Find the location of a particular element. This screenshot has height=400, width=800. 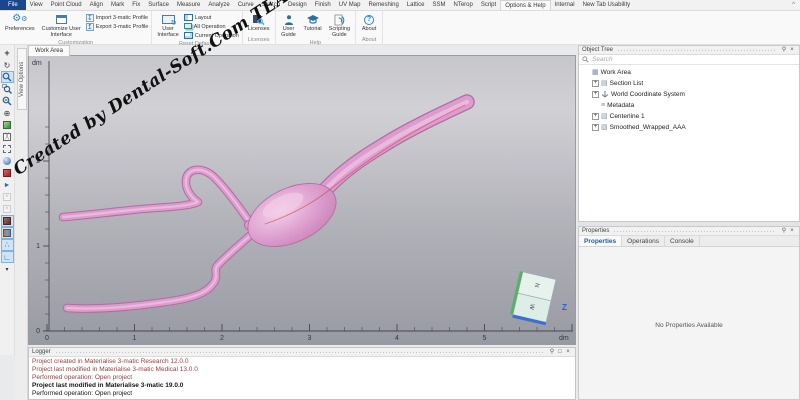

disabled-tool-2-icon: × is located at coordinates (7, 209).